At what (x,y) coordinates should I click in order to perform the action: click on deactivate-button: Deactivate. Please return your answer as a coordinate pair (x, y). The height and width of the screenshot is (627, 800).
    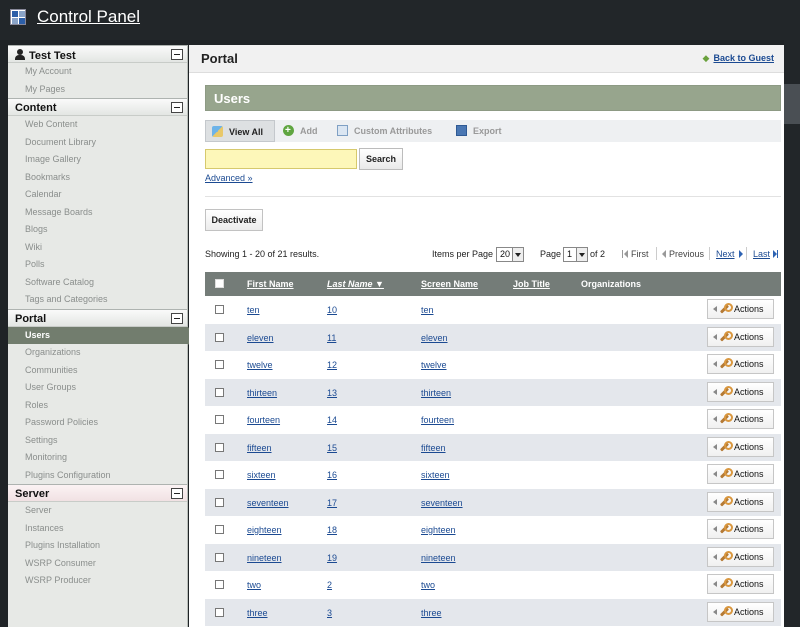
    Looking at the image, I should click on (234, 220).